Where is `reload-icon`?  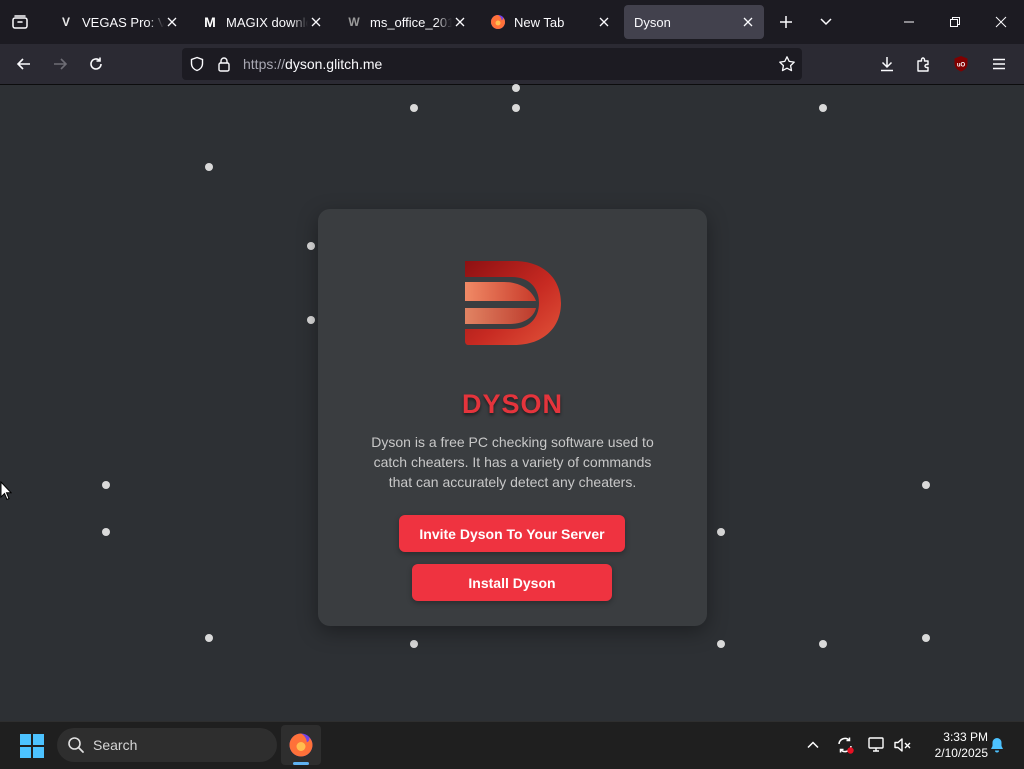 reload-icon is located at coordinates (96, 63).